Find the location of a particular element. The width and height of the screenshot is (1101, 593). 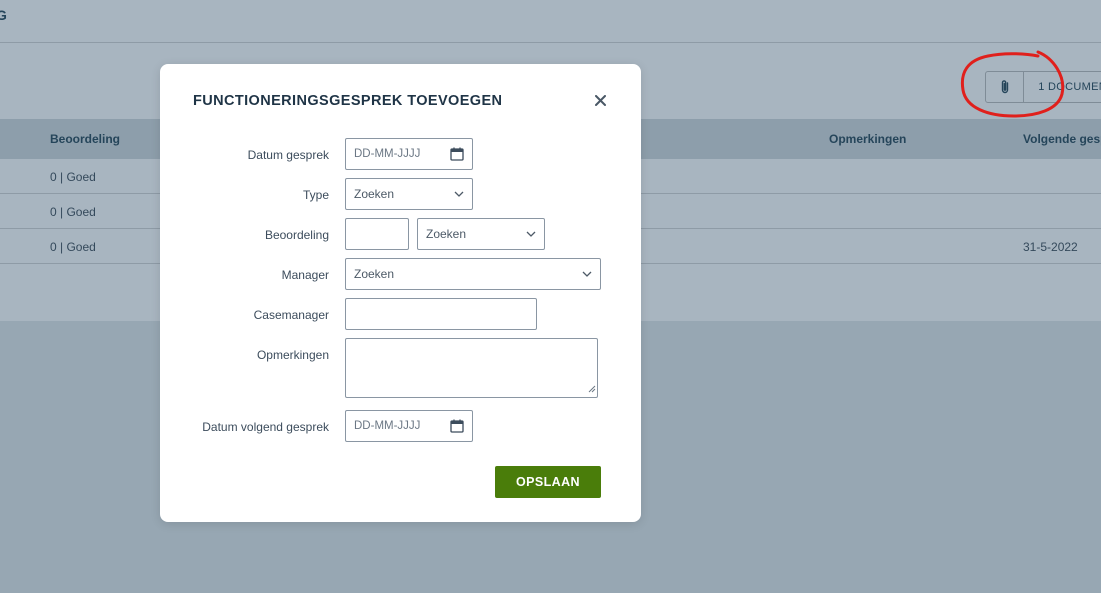

label-manager: Manager is located at coordinates (305, 275).